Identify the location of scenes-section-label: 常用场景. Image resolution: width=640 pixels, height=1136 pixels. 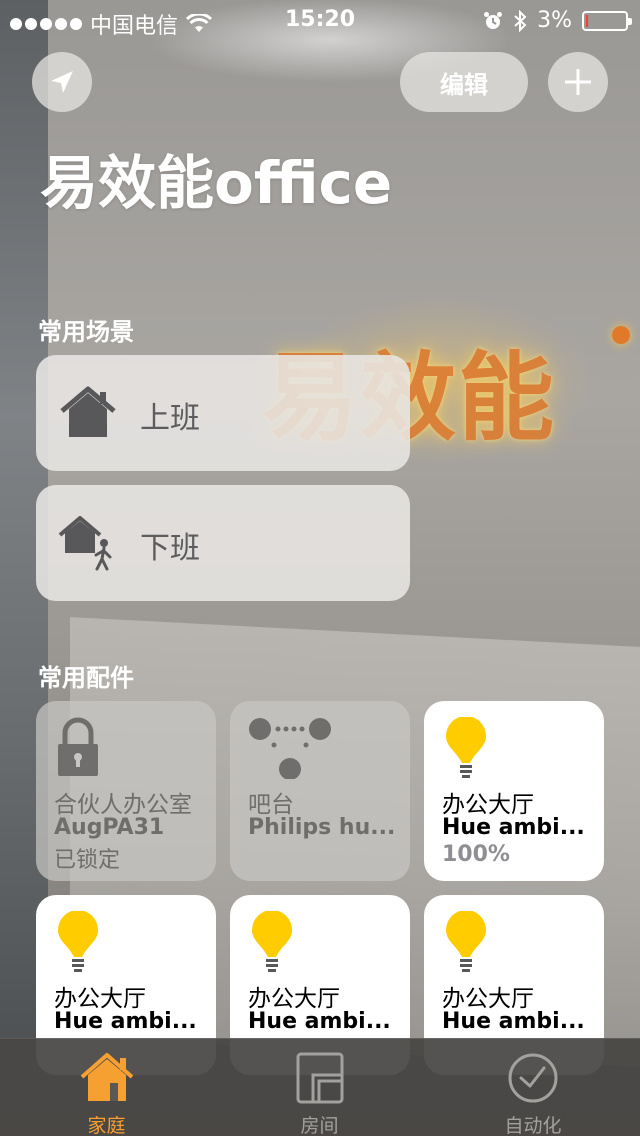
(86, 332).